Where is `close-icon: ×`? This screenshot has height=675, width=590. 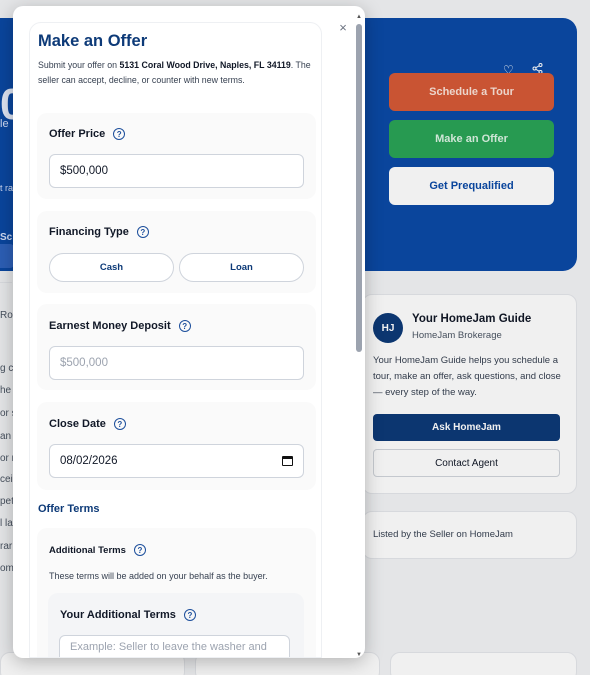
close-icon: × is located at coordinates (343, 28).